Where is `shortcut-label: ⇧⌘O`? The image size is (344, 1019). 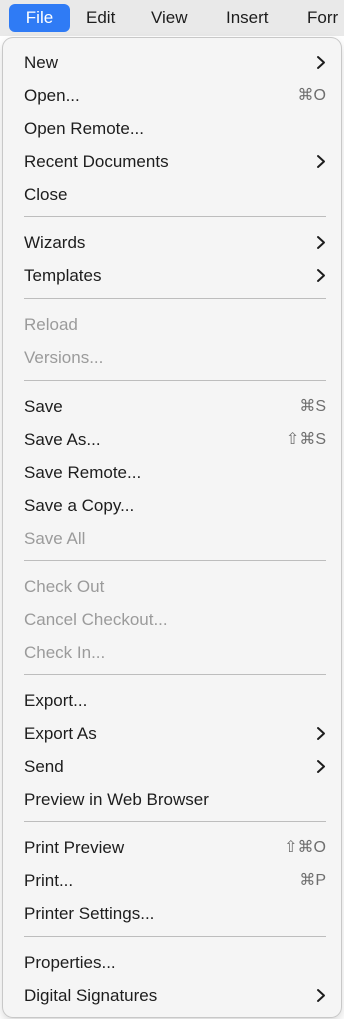
shortcut-label: ⇧⌘O is located at coordinates (305, 847).